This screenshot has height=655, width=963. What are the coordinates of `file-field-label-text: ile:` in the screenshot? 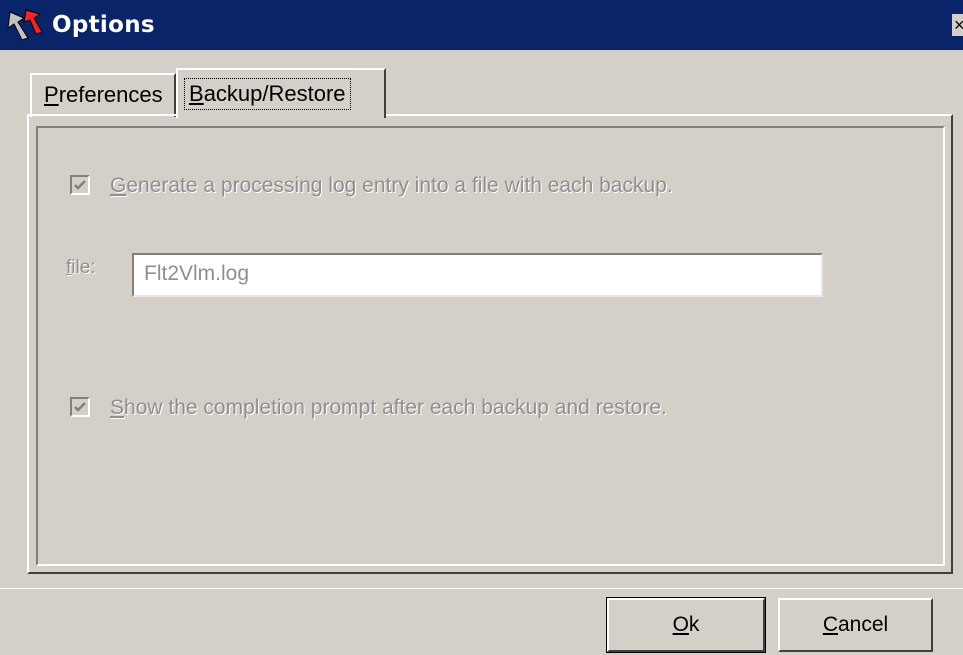 It's located at (83, 267).